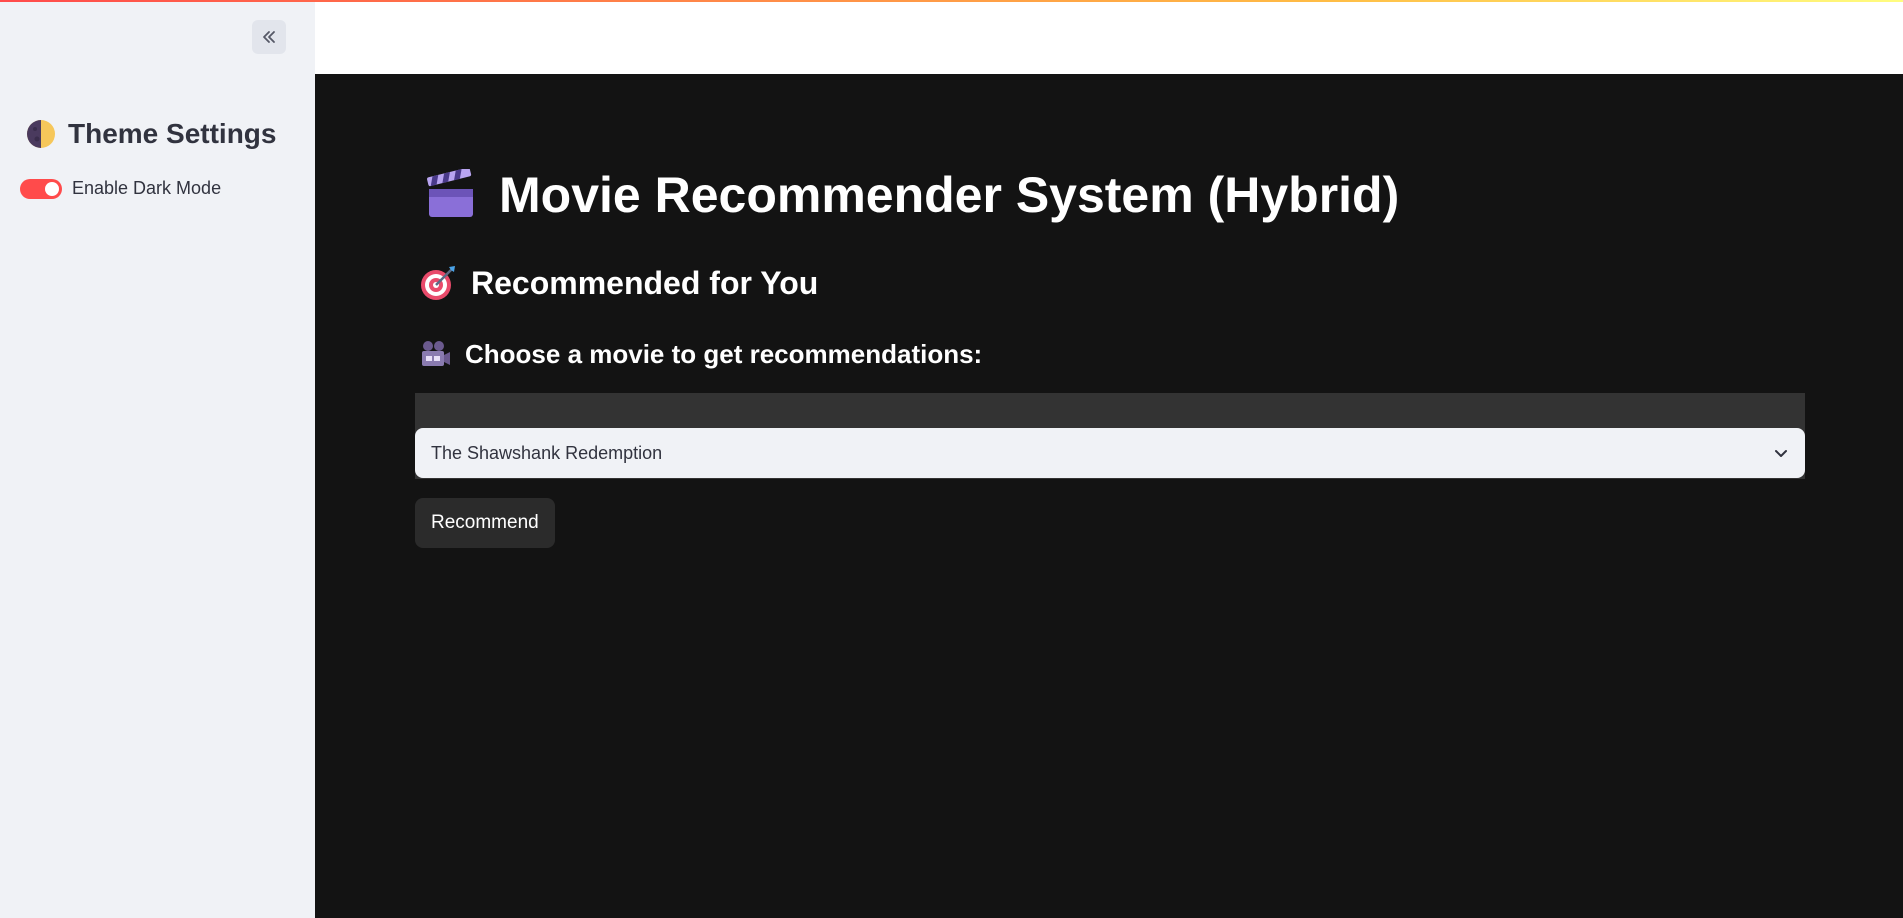 The width and height of the screenshot is (1903, 918). I want to click on top-decoration-bar, so click(951, 1).